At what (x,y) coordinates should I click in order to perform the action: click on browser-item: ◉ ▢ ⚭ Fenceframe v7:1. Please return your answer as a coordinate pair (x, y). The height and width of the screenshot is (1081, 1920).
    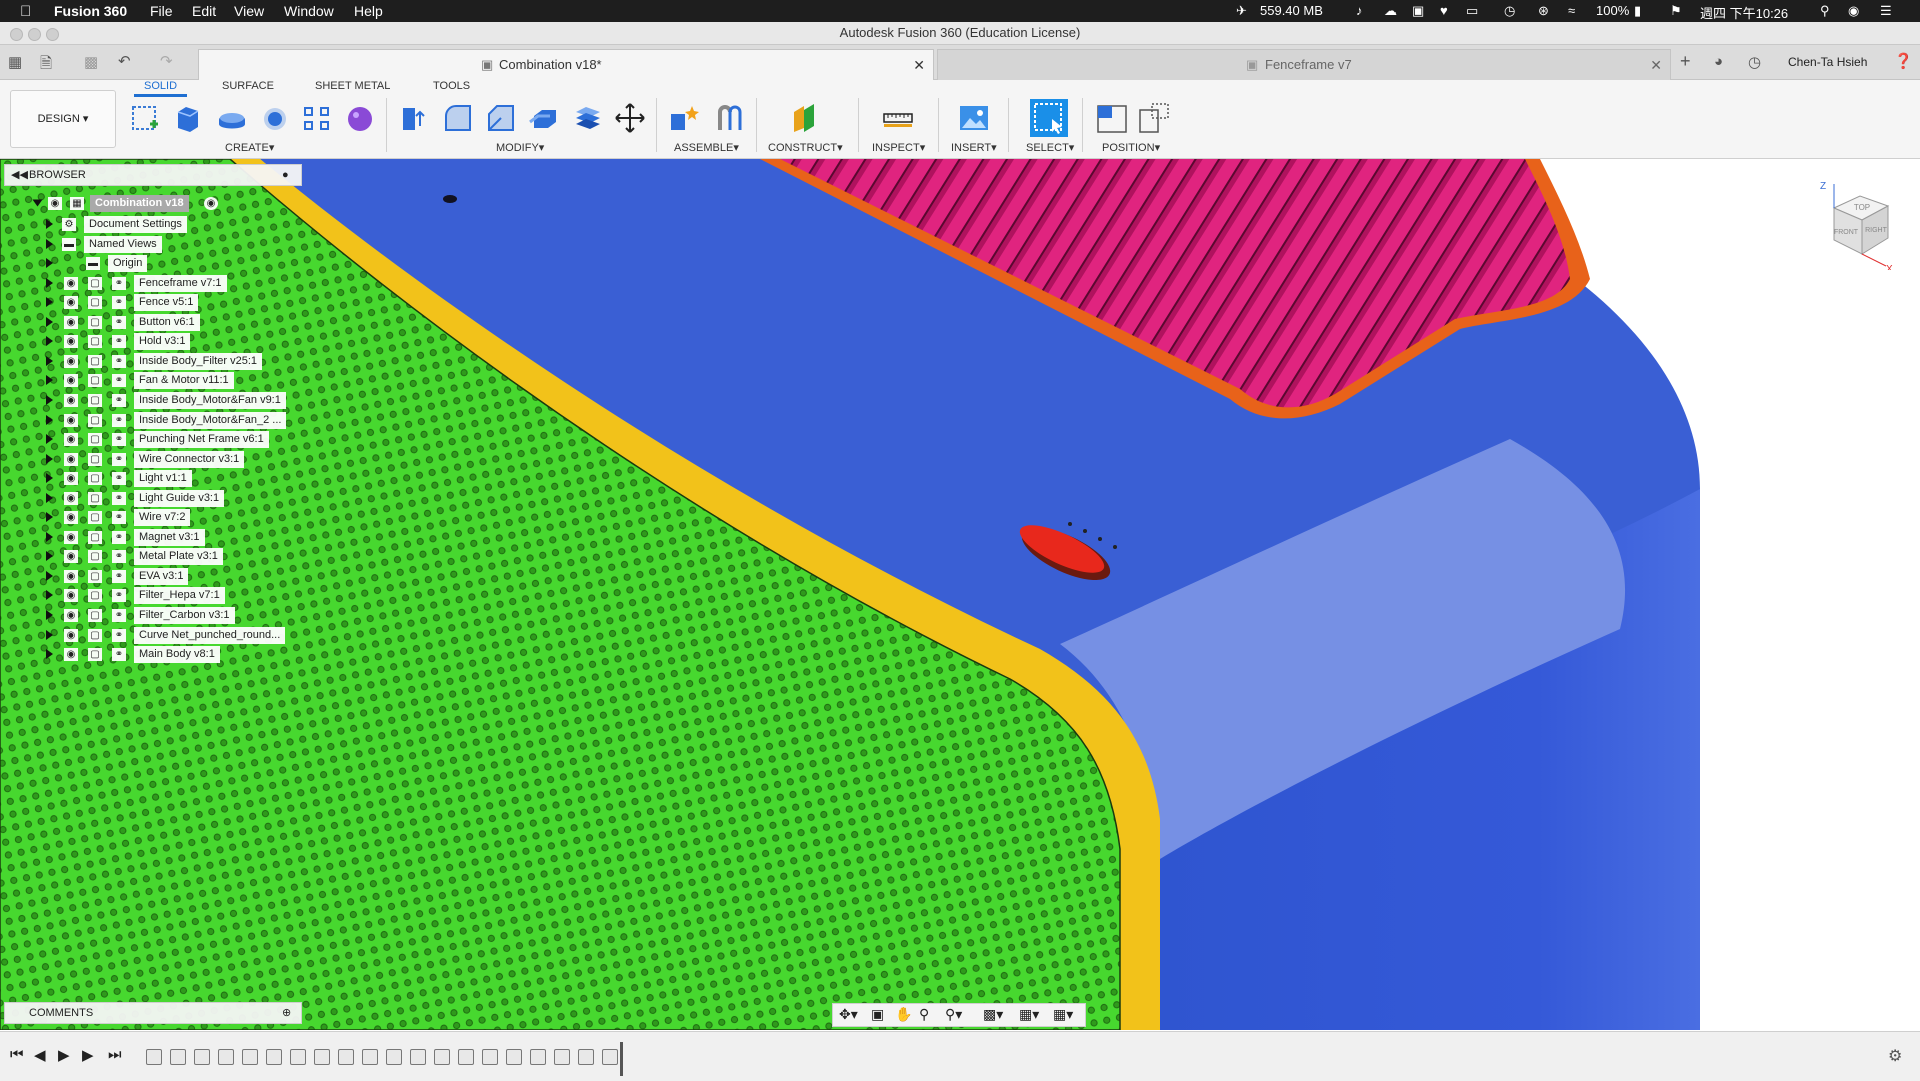
    Looking at the image, I should click on (153, 283).